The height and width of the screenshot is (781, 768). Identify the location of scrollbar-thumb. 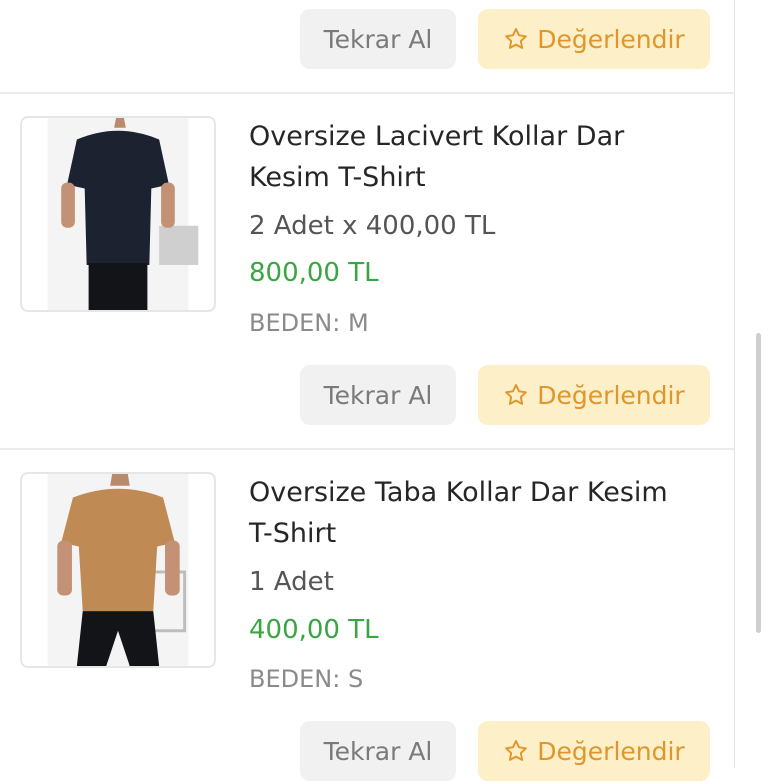
(758, 483).